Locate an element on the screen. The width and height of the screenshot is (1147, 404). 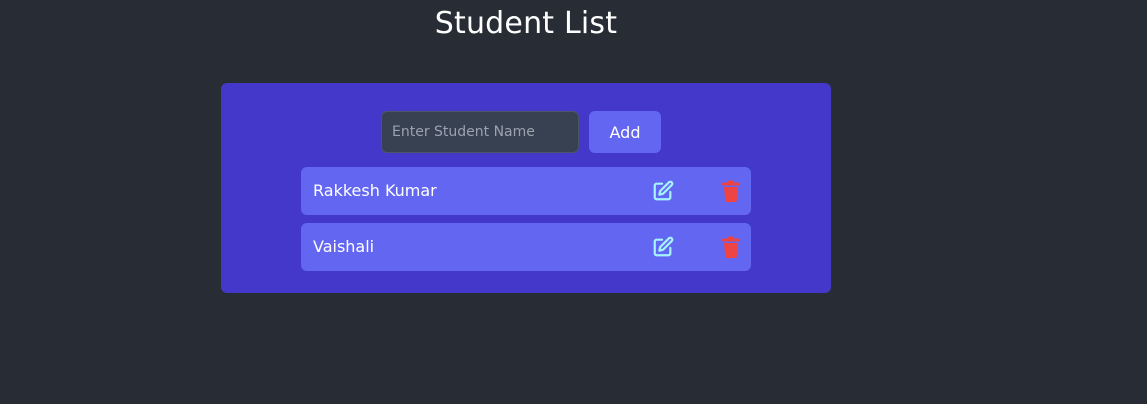
student-name: Rakkesh Kumar is located at coordinates (375, 190).